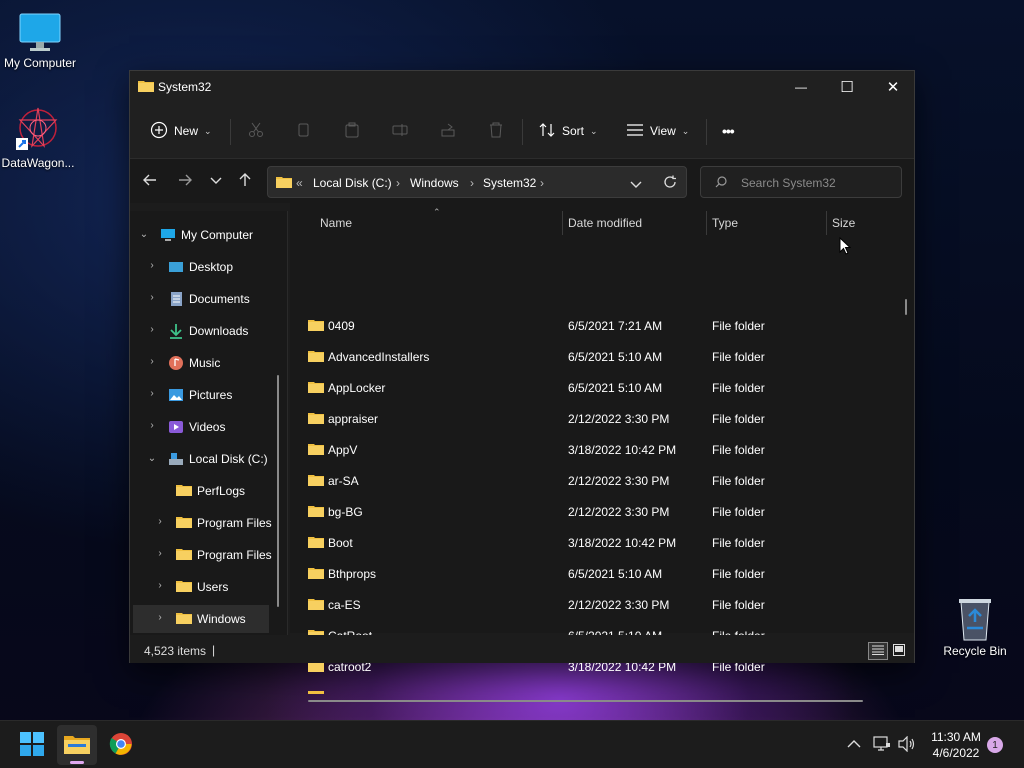 This screenshot has width=1024, height=768. What do you see at coordinates (434, 183) in the screenshot?
I see `breadcrumb-windows: Windows` at bounding box center [434, 183].